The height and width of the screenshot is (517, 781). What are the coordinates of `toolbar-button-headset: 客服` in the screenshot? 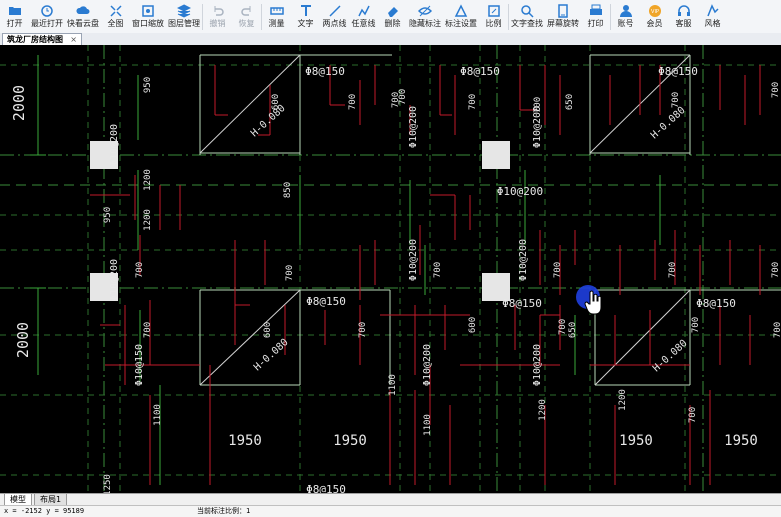 It's located at (683, 16).